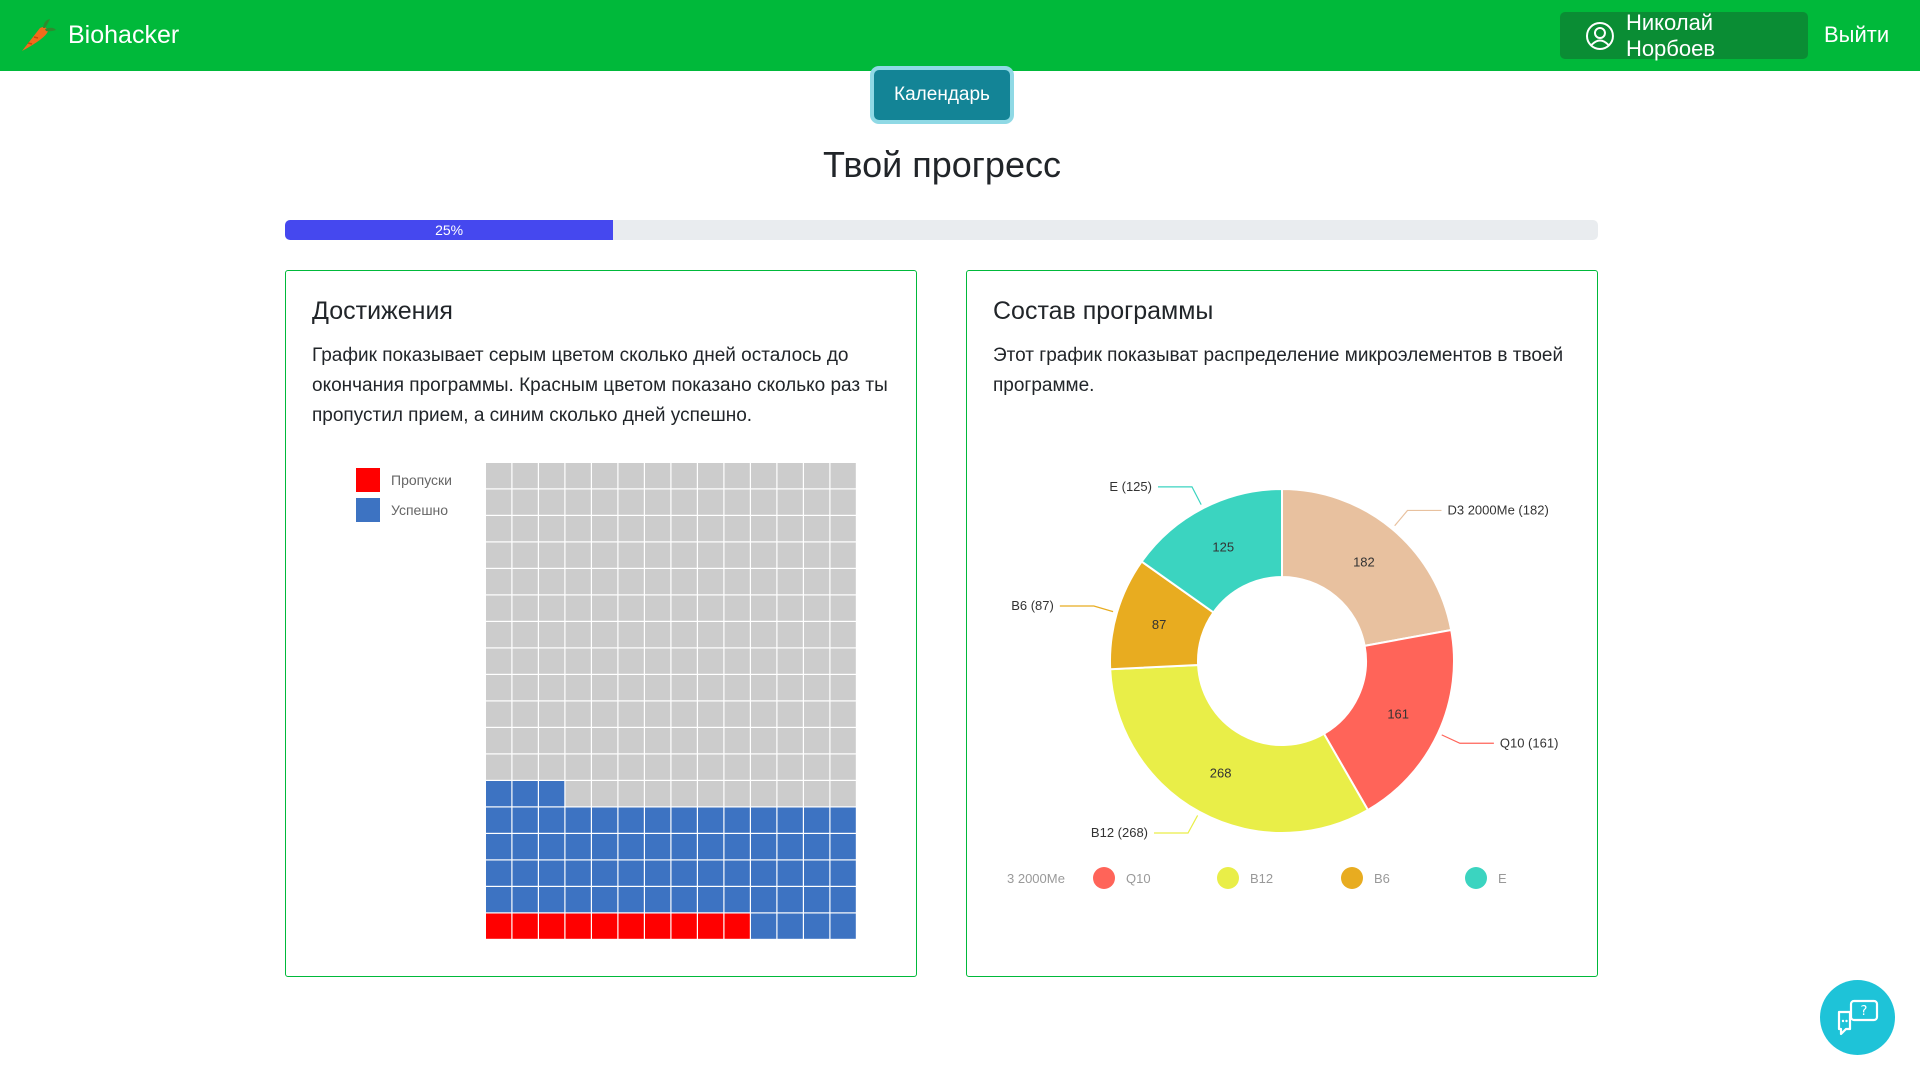  What do you see at coordinates (1223, 546) in the screenshot?
I see `donut-slice-value: 125` at bounding box center [1223, 546].